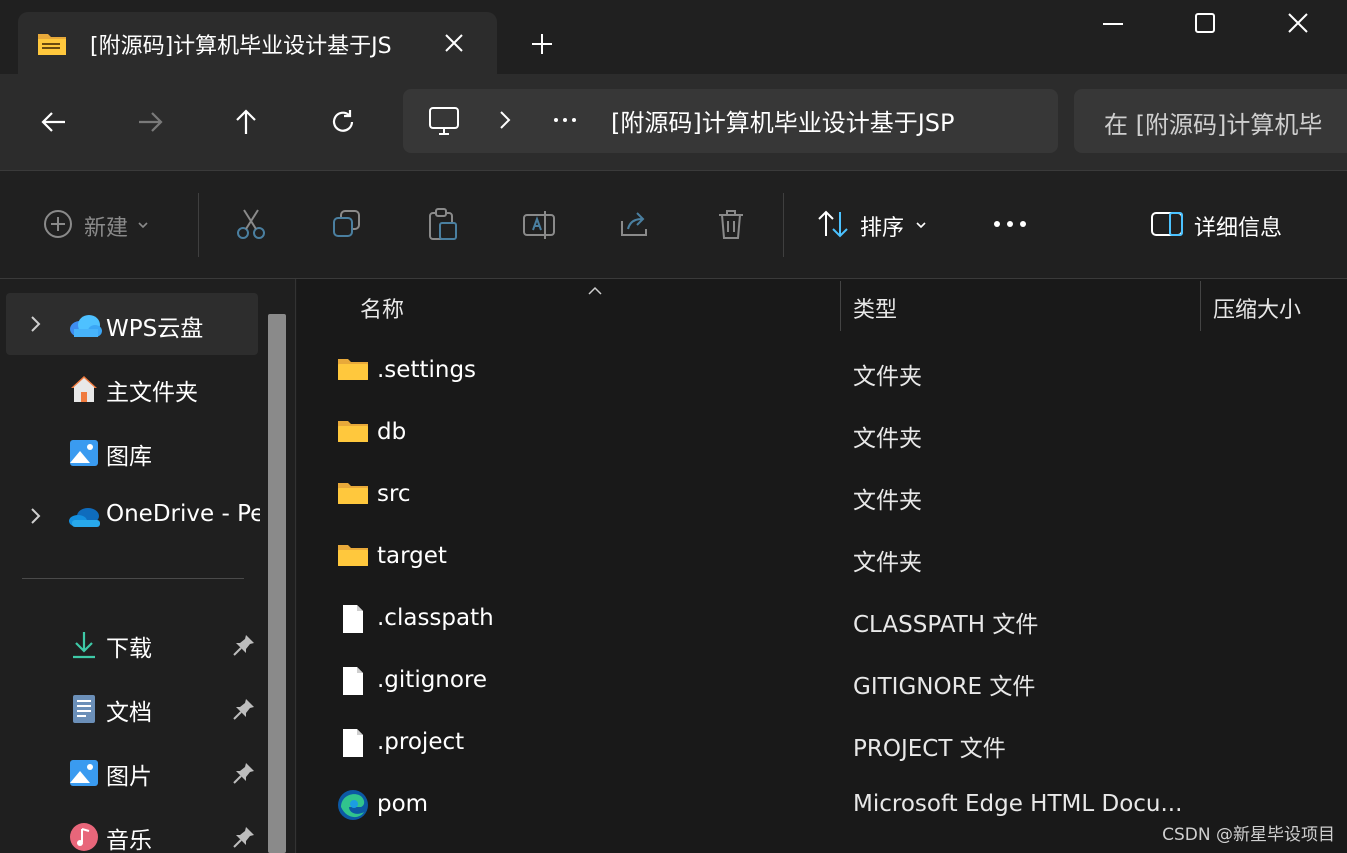  Describe the element at coordinates (444, 123) in the screenshot. I see `computer-icon` at that location.